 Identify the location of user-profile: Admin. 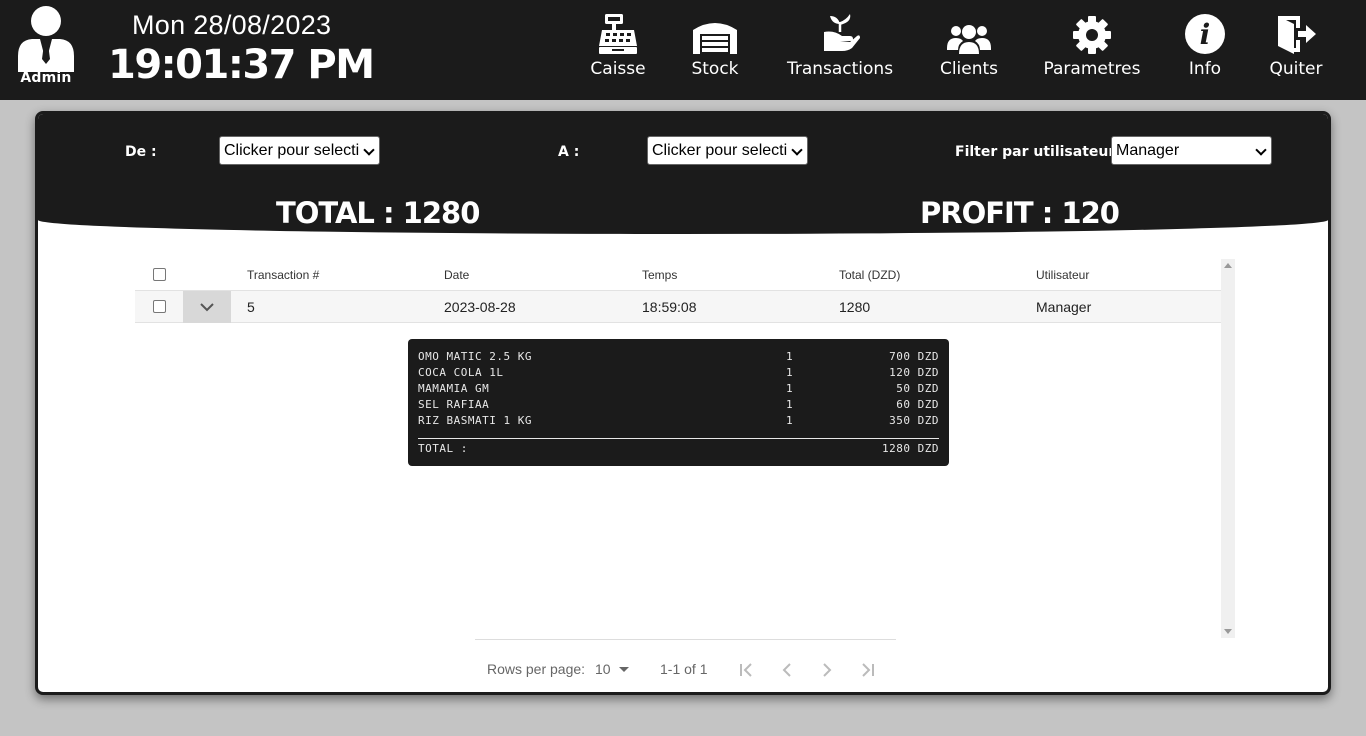
(46, 45).